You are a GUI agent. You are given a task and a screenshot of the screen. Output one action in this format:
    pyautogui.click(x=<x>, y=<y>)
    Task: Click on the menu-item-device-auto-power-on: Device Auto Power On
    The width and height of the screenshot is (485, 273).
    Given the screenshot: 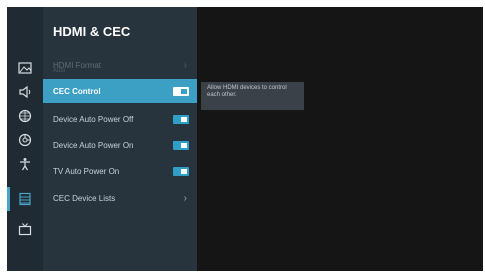 What is the action you would take?
    pyautogui.click(x=120, y=145)
    